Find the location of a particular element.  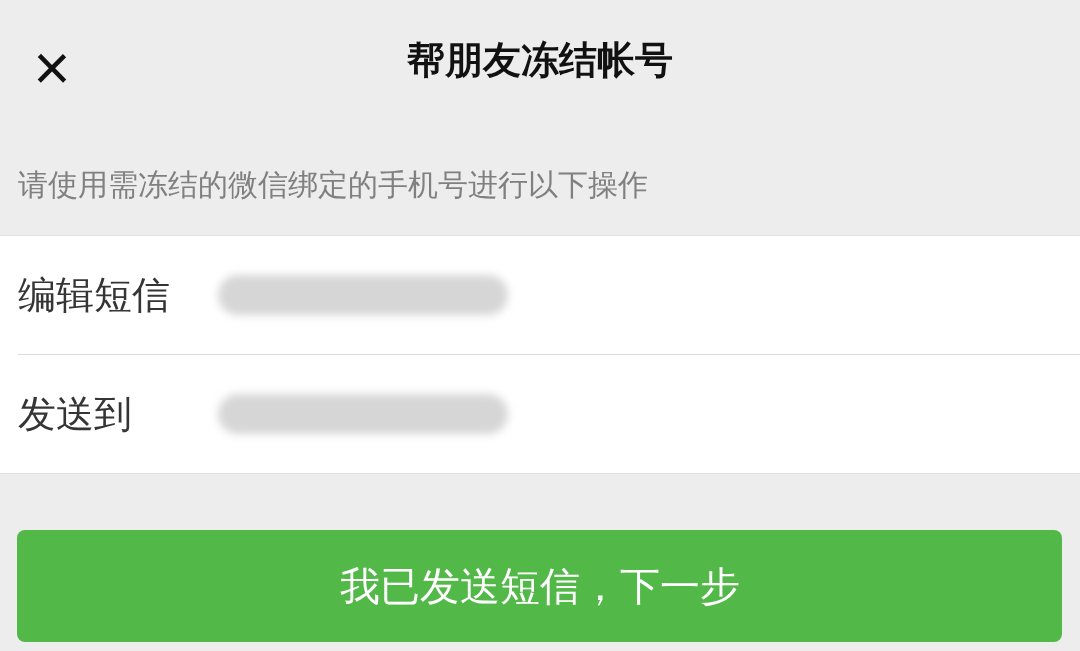

field-label: 发送到 is located at coordinates (75, 414).